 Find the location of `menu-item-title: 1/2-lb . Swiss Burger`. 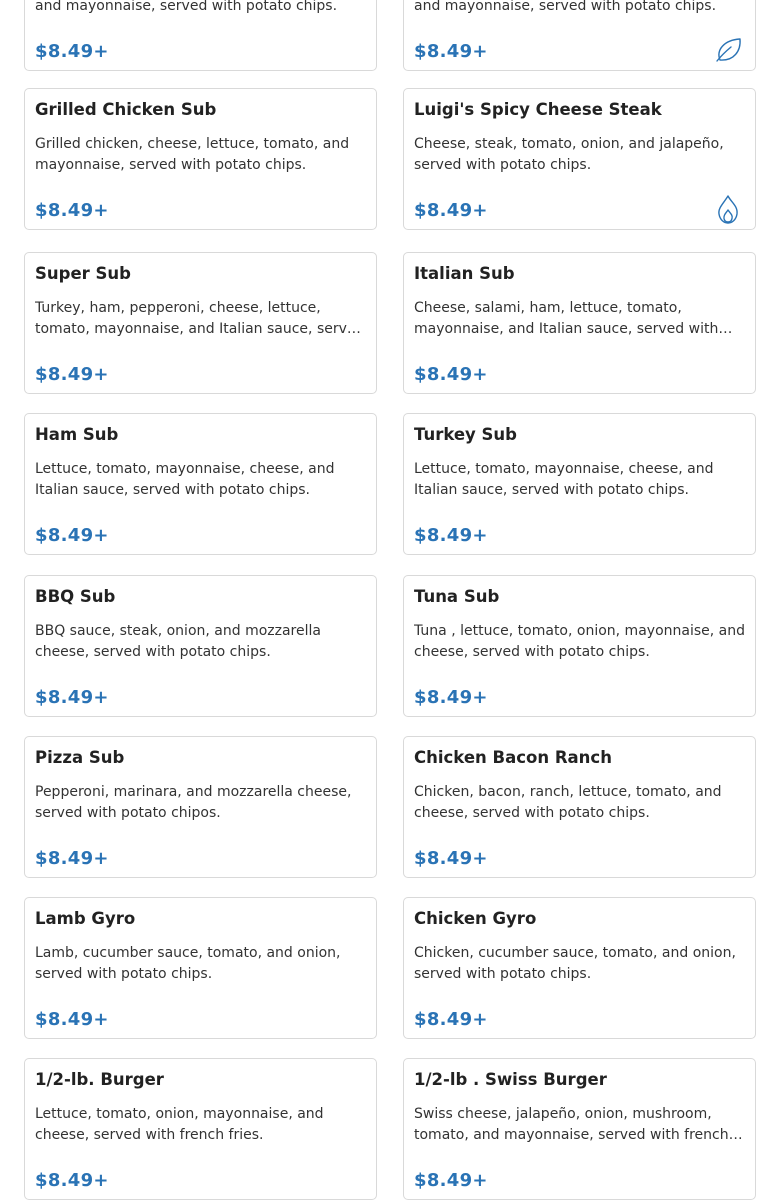

menu-item-title: 1/2-lb . Swiss Burger is located at coordinates (510, 1079).